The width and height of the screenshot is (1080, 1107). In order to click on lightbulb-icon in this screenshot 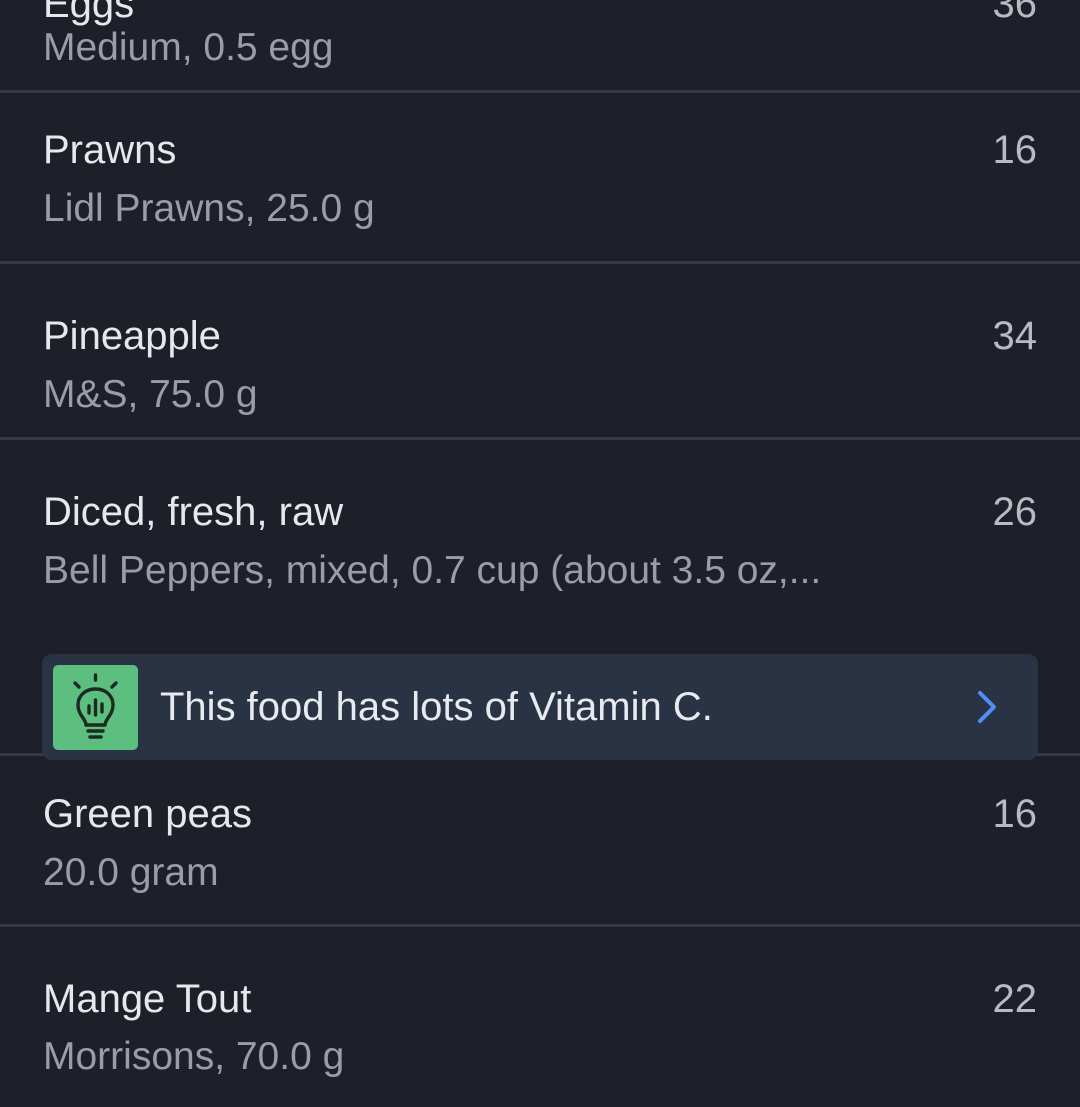, I will do `click(95, 707)`.